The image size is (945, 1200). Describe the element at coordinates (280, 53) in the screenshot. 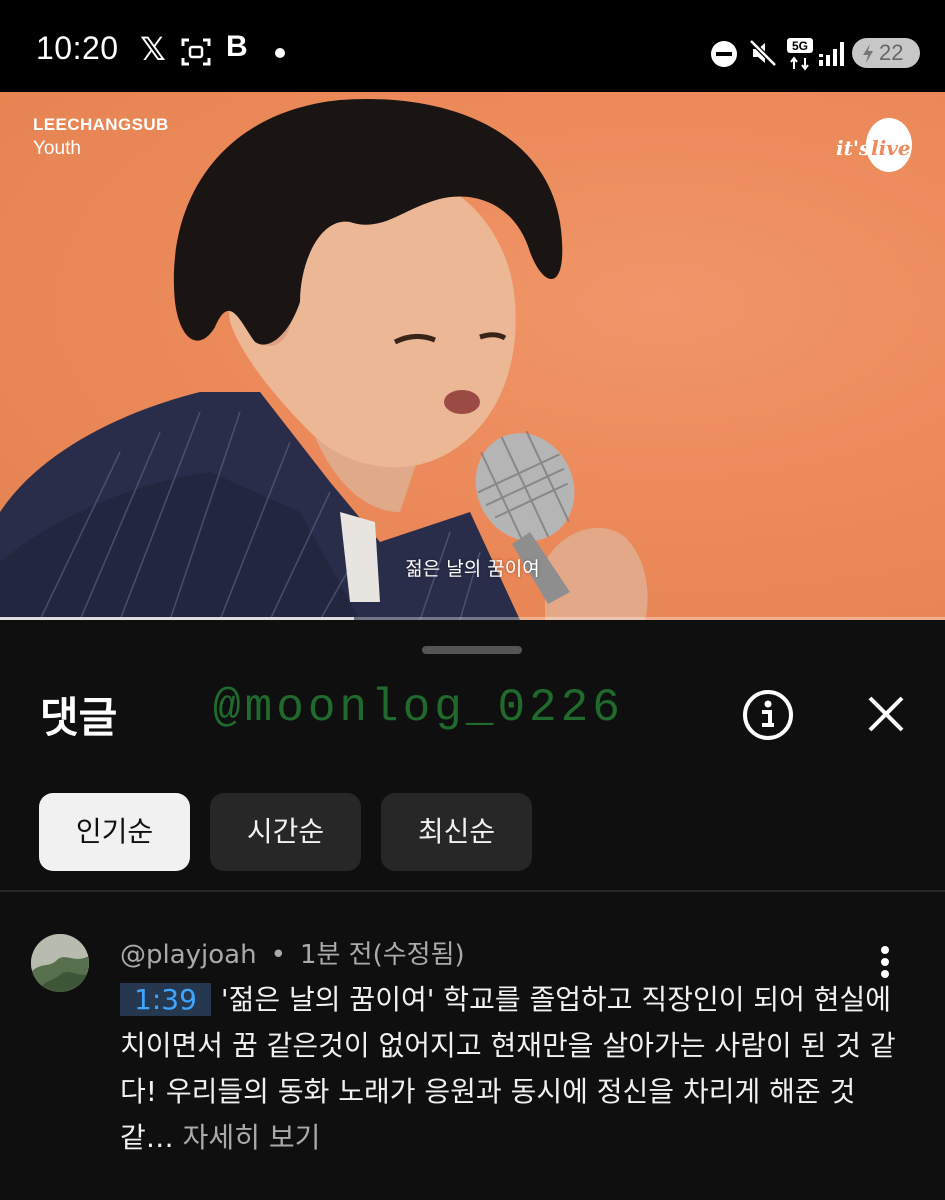

I see `notification-dot-icon` at that location.